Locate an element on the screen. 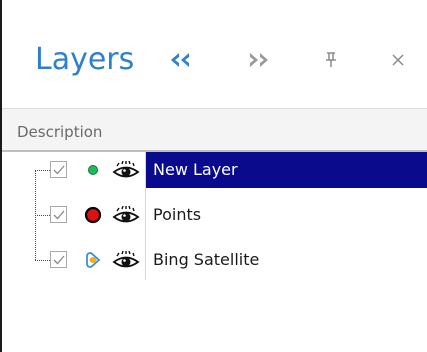  double-chevron-left-icon is located at coordinates (180, 60).